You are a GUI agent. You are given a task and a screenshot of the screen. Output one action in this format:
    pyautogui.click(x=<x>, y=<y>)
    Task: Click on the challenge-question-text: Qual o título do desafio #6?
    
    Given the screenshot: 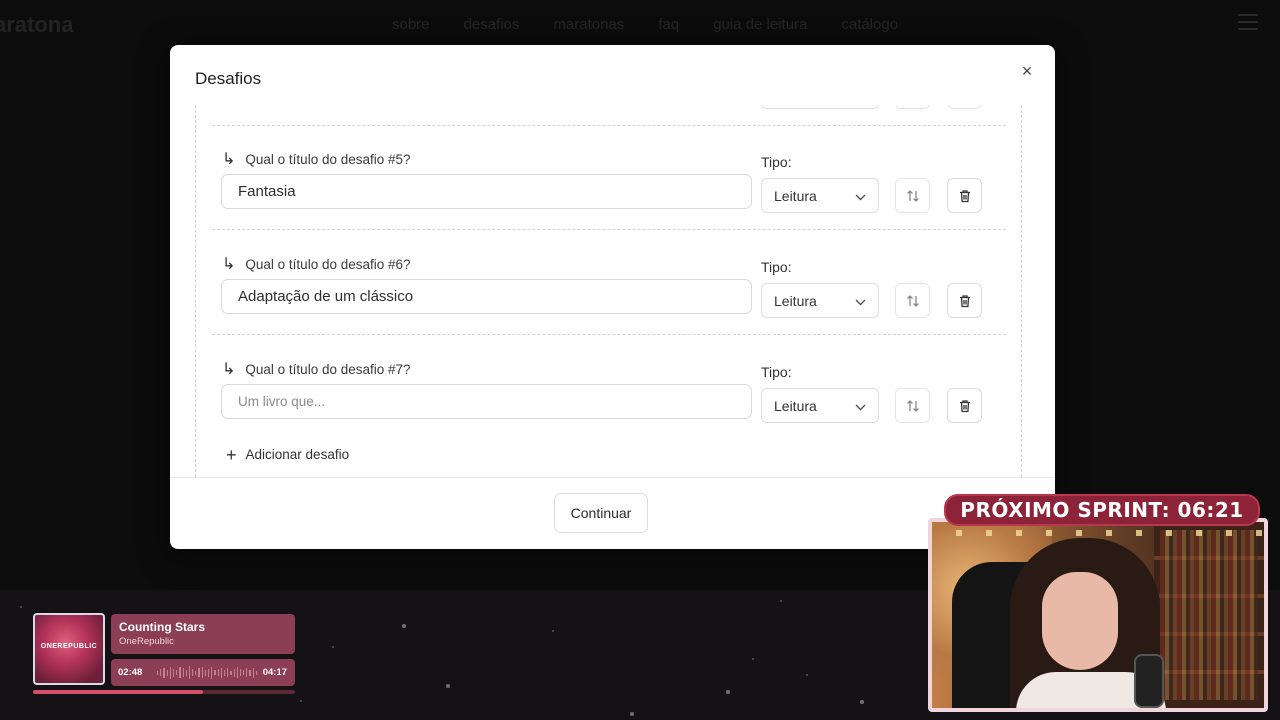 What is the action you would take?
    pyautogui.click(x=328, y=264)
    